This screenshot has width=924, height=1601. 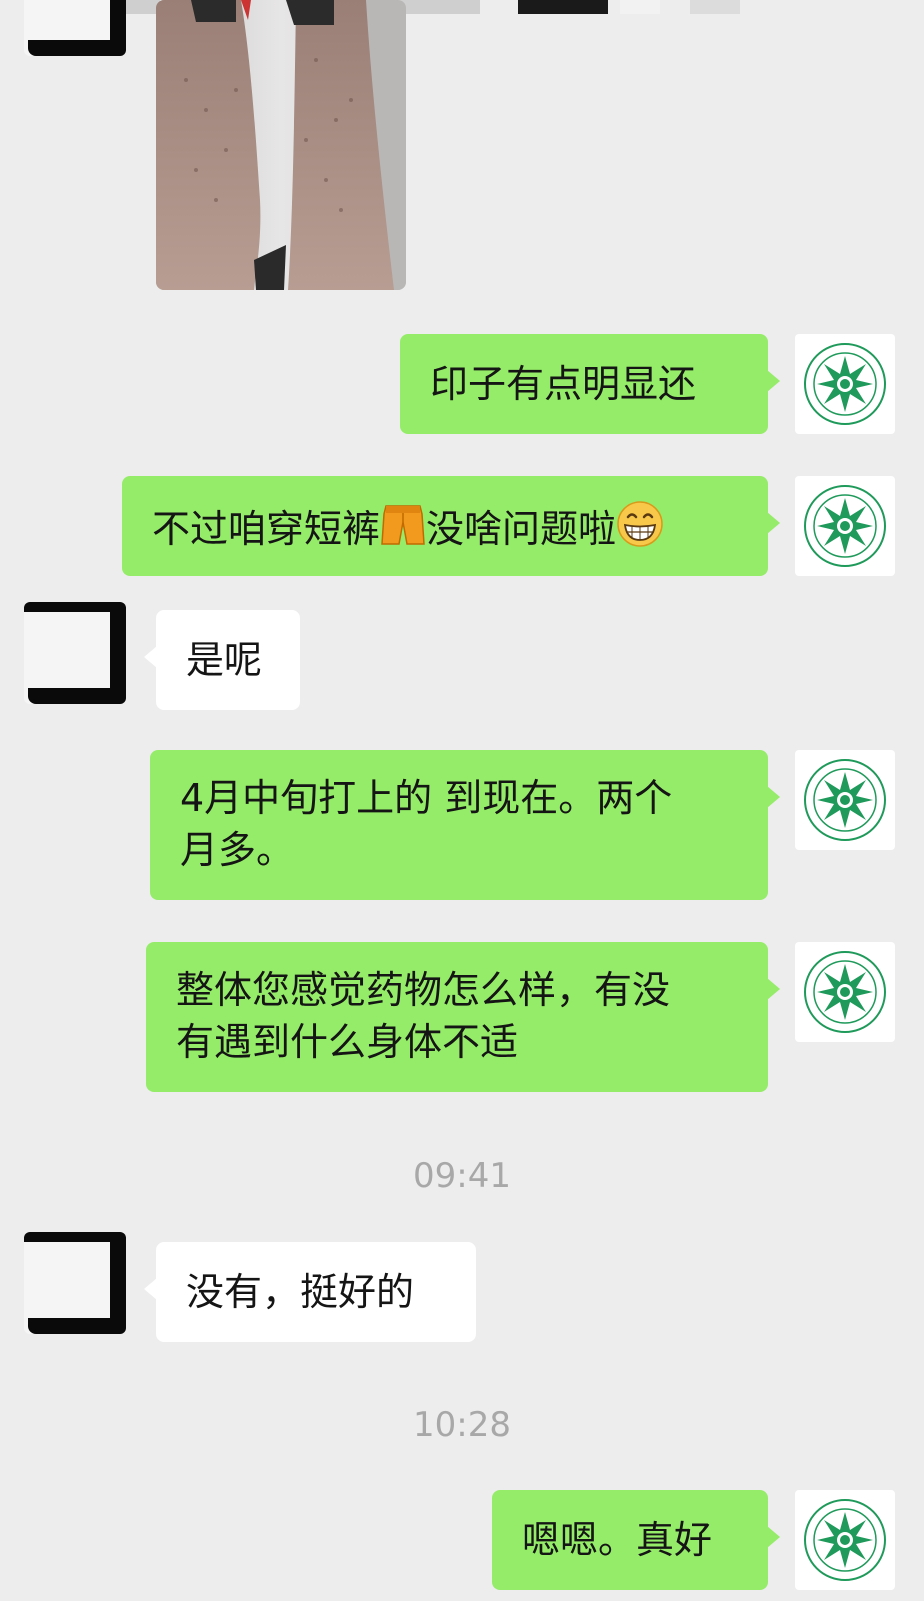 I want to click on message-bubble-self: 不过咱穿短裤 没啥问题啦, so click(x=451, y=526).